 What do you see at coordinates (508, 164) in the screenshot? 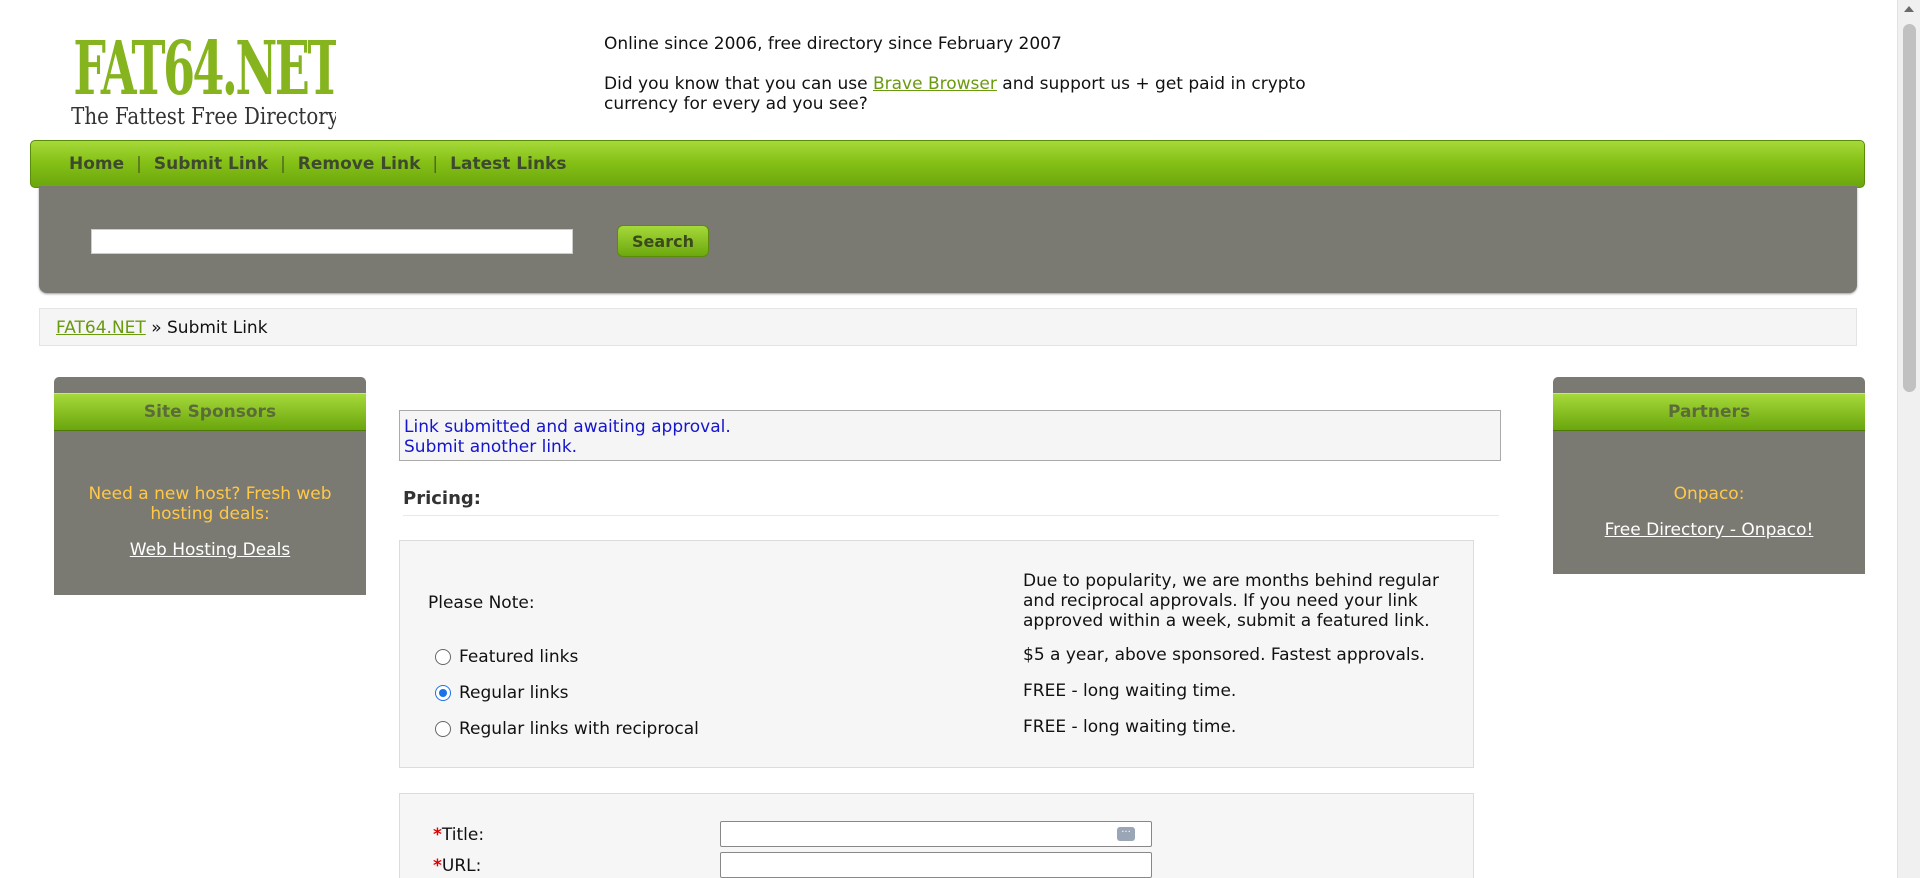
I see `nav-latest-links: Latest Links` at bounding box center [508, 164].